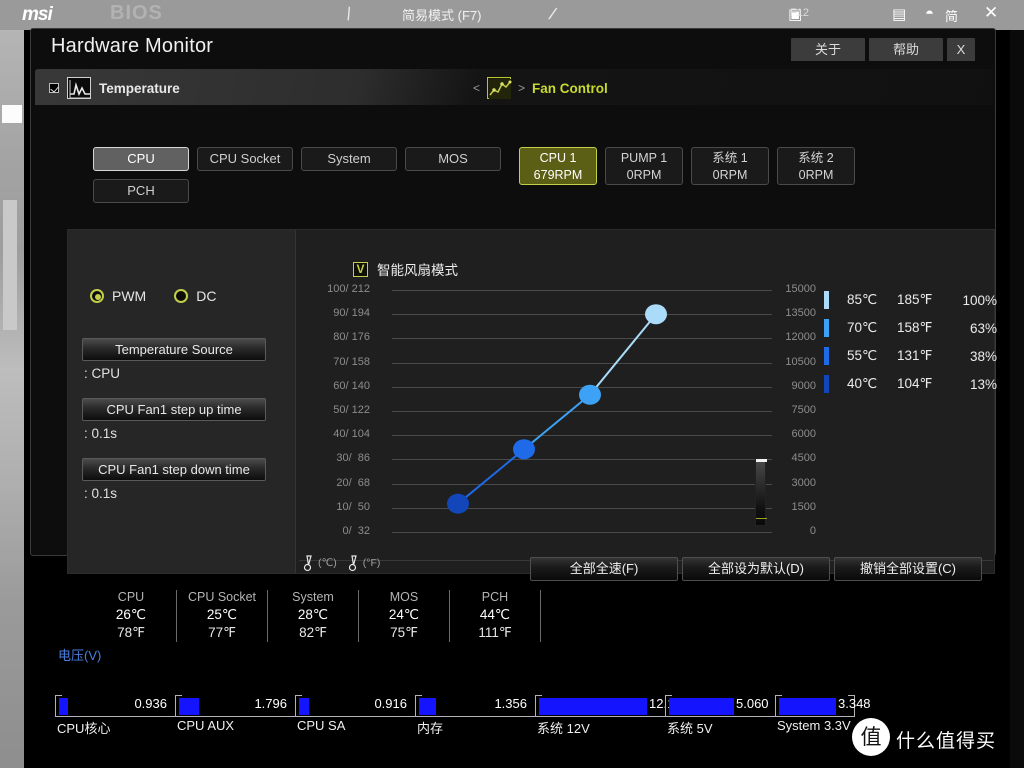 The height and width of the screenshot is (768, 1024). I want to click on collapse-icon, so click(54, 88).